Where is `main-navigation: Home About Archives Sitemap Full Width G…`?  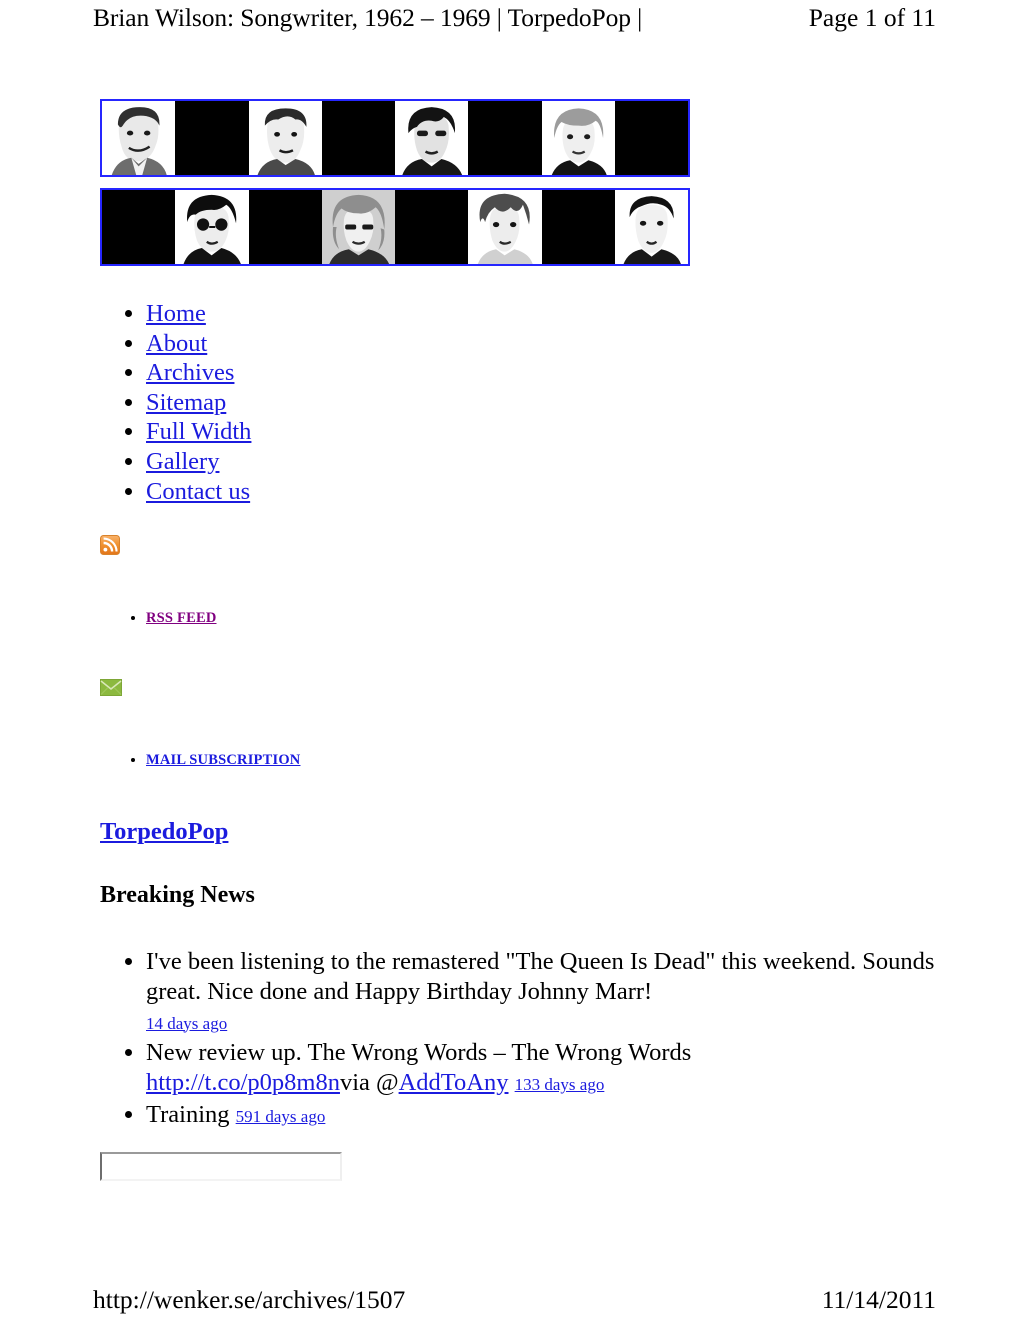
main-navigation: Home About Archives Sitemap Full Width G… is located at coordinates (177, 402).